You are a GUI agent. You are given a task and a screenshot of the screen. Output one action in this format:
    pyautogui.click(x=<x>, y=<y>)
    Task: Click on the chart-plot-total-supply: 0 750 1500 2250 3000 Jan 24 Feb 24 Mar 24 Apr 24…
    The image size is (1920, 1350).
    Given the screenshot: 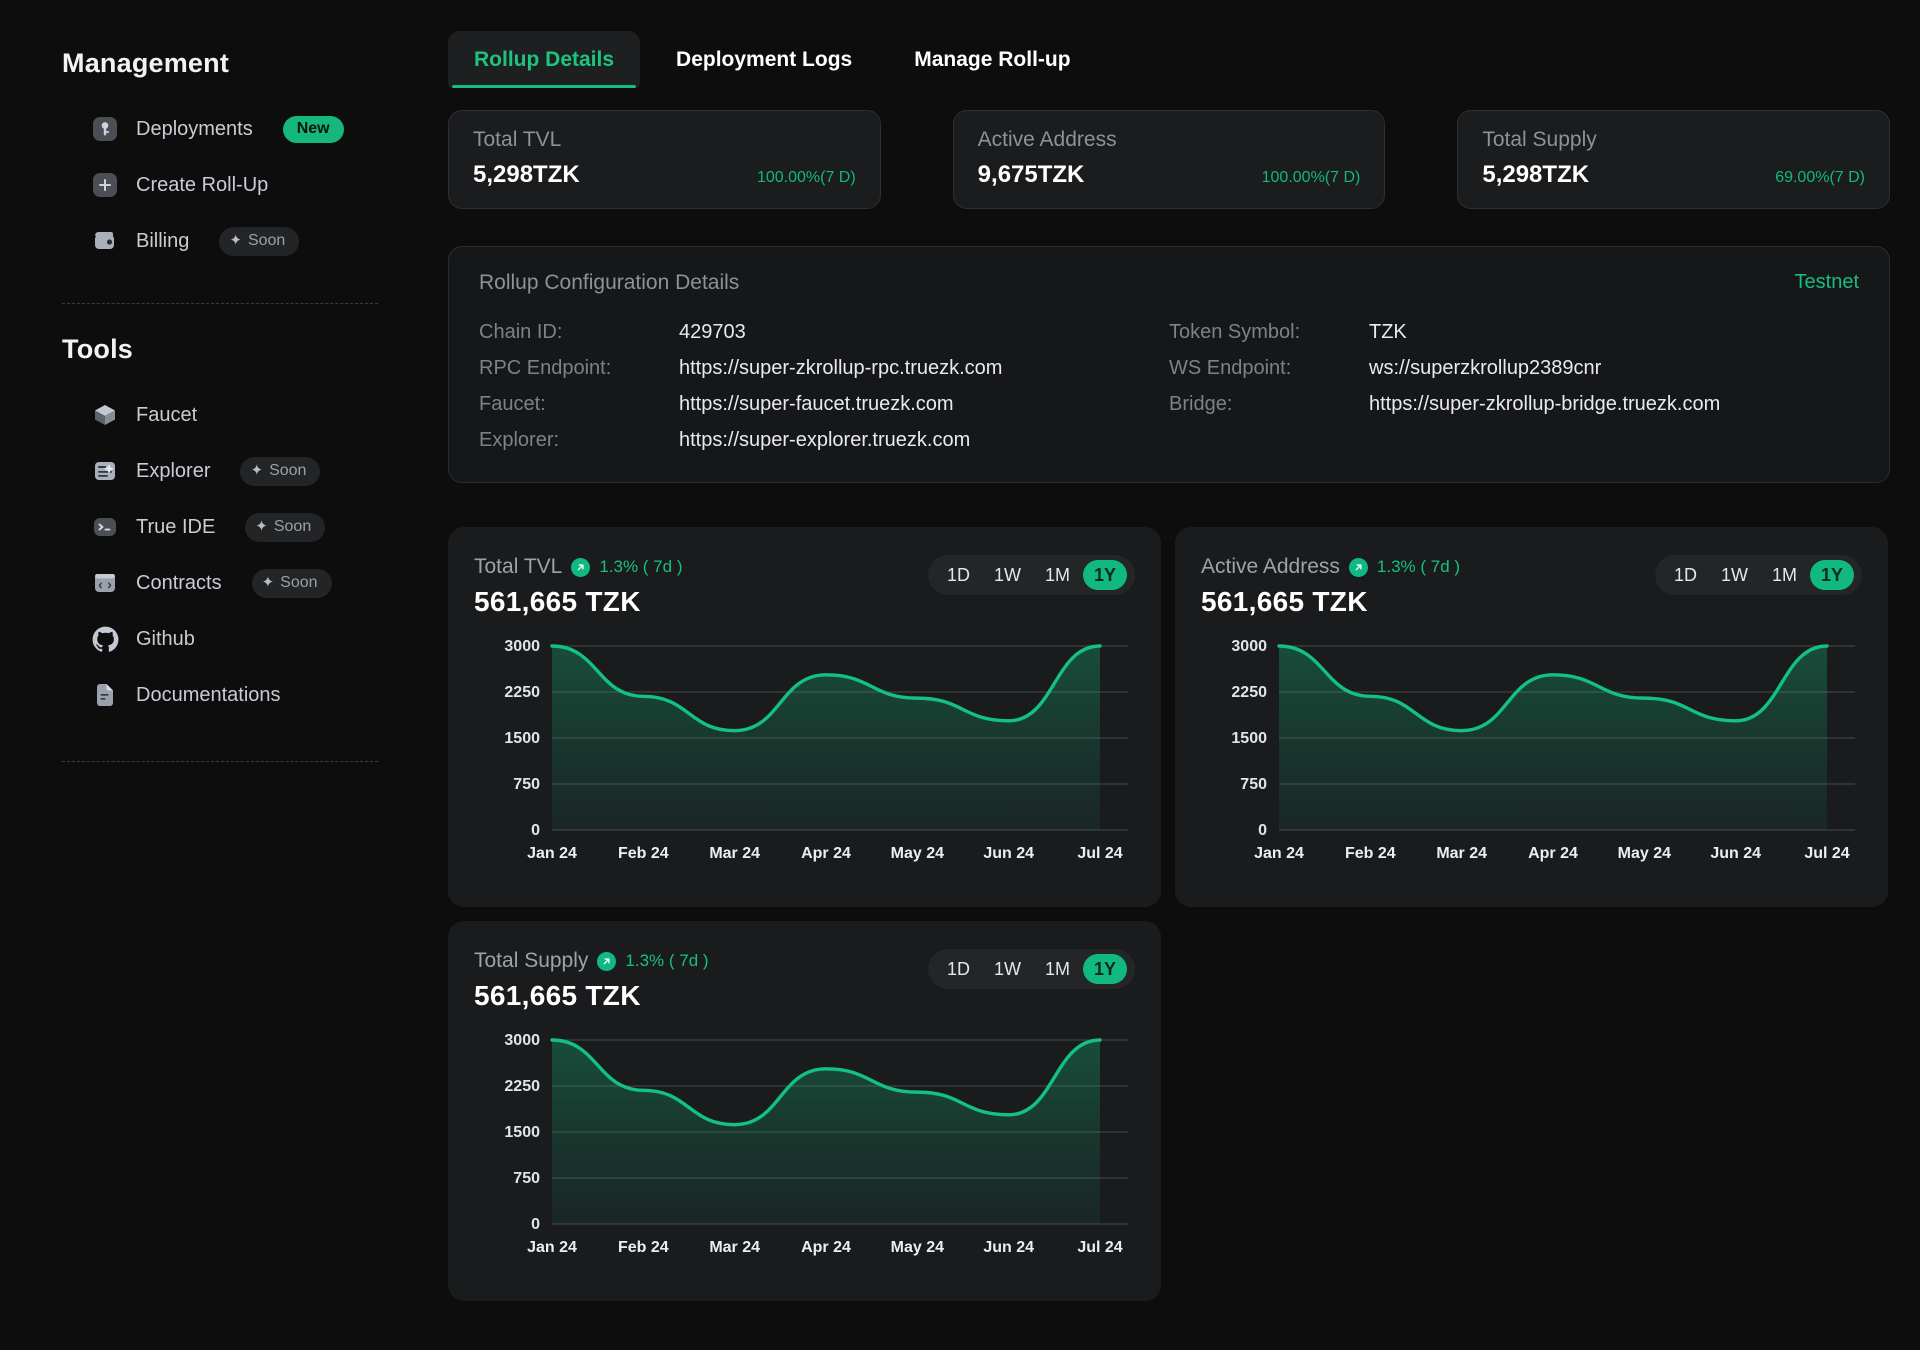 What is the action you would take?
    pyautogui.click(x=804, y=1145)
    